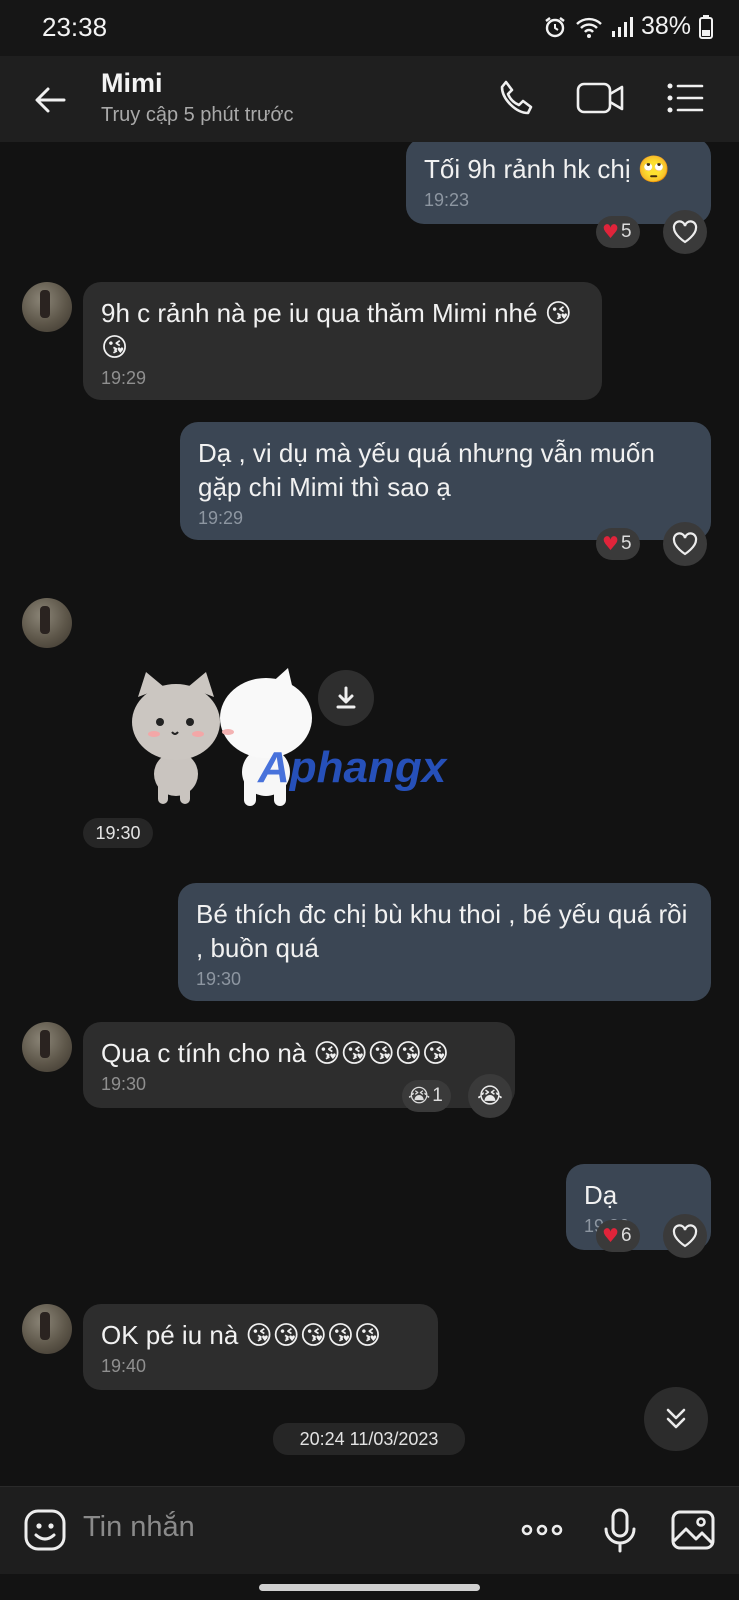 The width and height of the screenshot is (739, 1600). I want to click on message-text: OK pé iu nà 😘😘😘😘😘, so click(241, 1335).